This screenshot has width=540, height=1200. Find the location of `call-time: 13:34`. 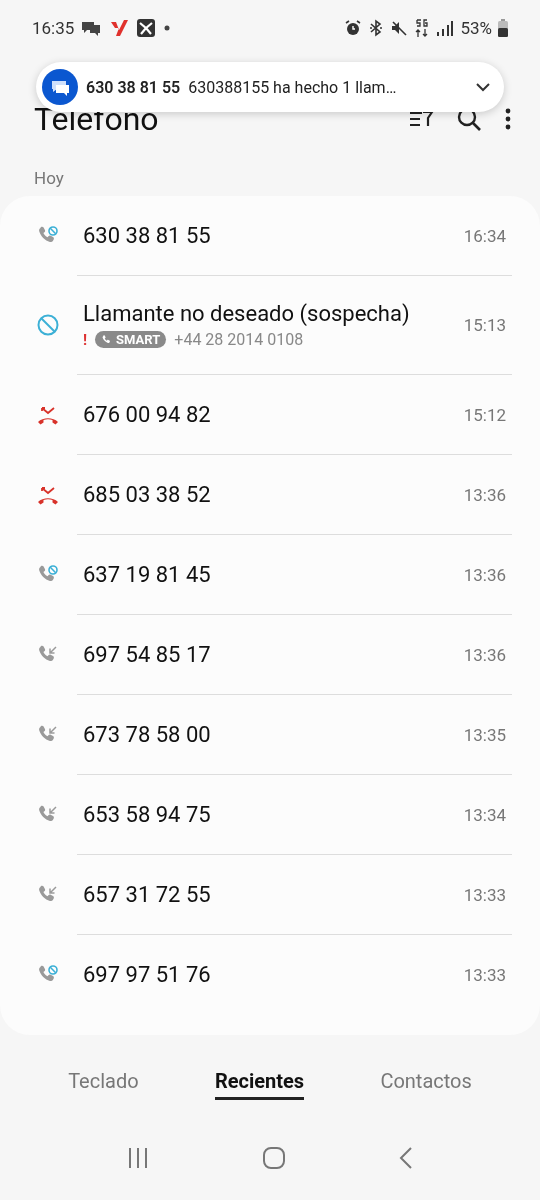

call-time: 13:34 is located at coordinates (484, 814).